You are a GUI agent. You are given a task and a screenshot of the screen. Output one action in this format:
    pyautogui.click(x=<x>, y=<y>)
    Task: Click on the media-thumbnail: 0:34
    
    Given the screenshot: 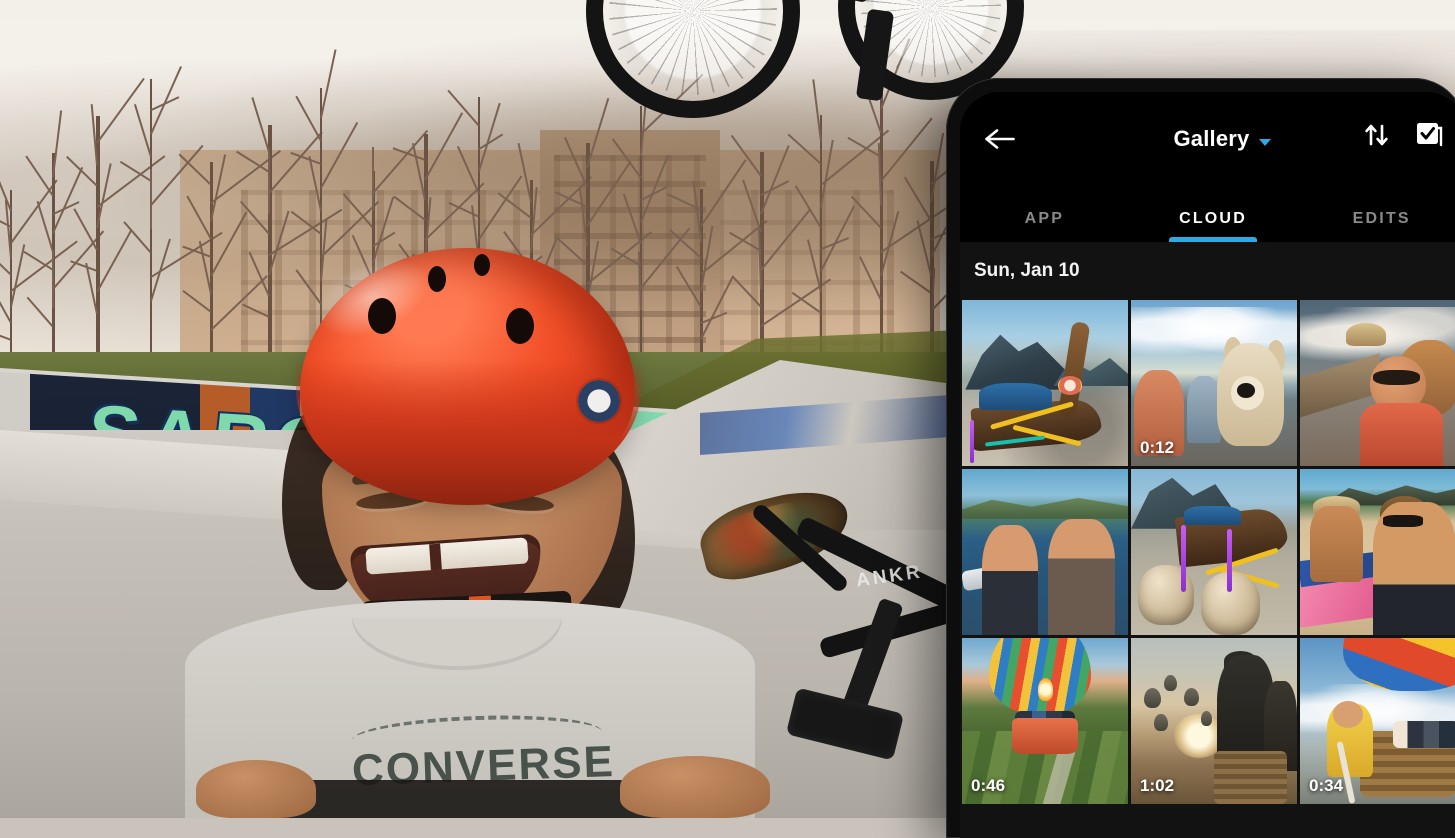 What is the action you would take?
    pyautogui.click(x=1377, y=721)
    